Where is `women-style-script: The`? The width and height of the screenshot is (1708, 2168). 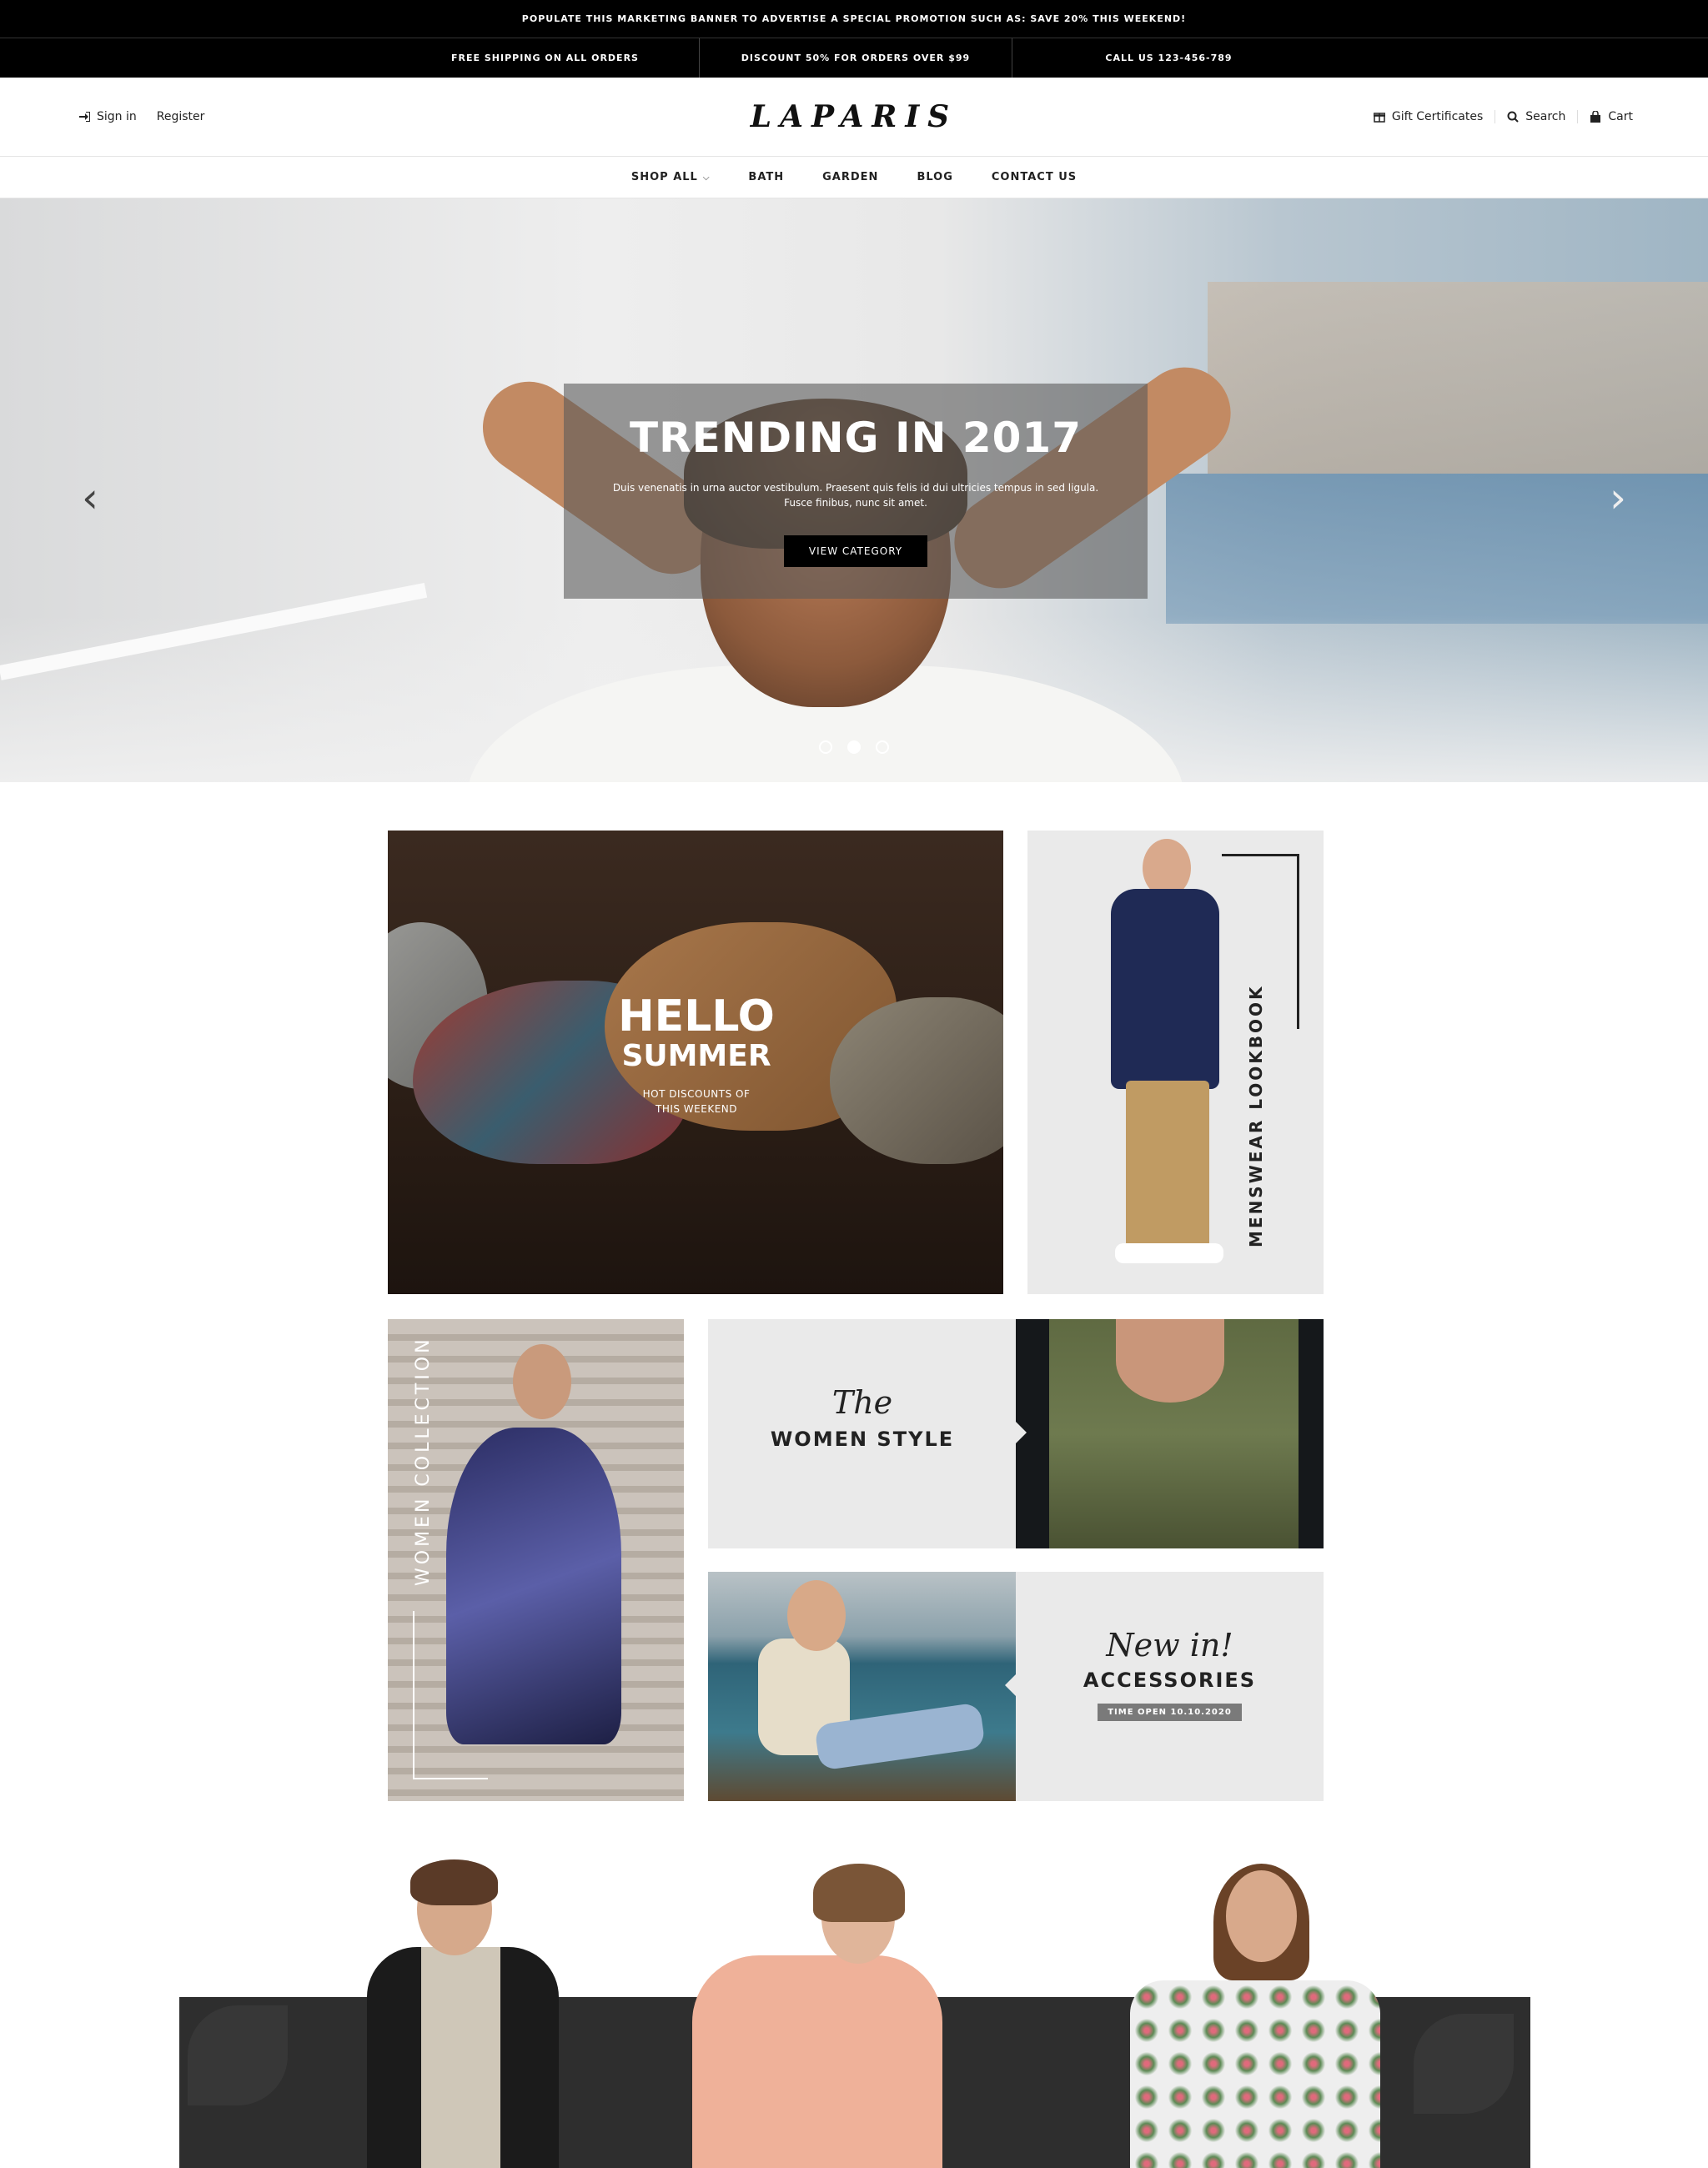 women-style-script: The is located at coordinates (862, 1402).